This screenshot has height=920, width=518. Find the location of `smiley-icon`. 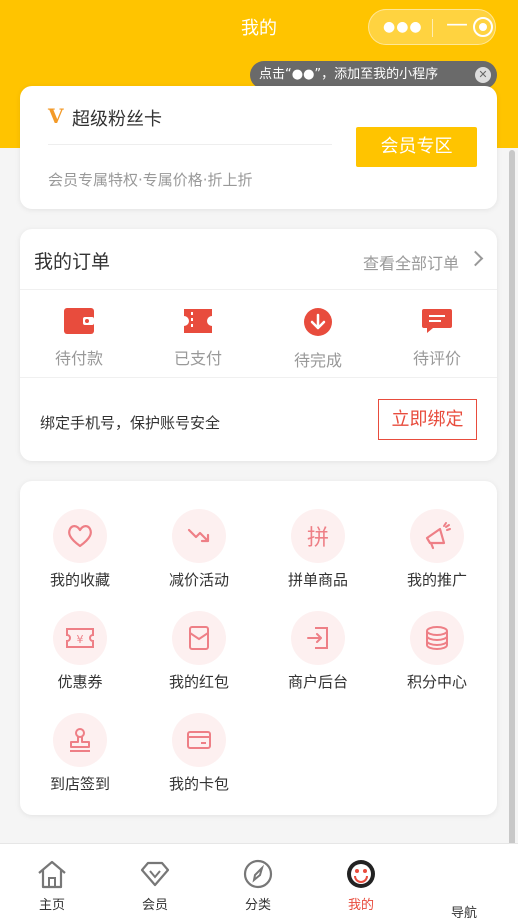

smiley-icon is located at coordinates (361, 874).